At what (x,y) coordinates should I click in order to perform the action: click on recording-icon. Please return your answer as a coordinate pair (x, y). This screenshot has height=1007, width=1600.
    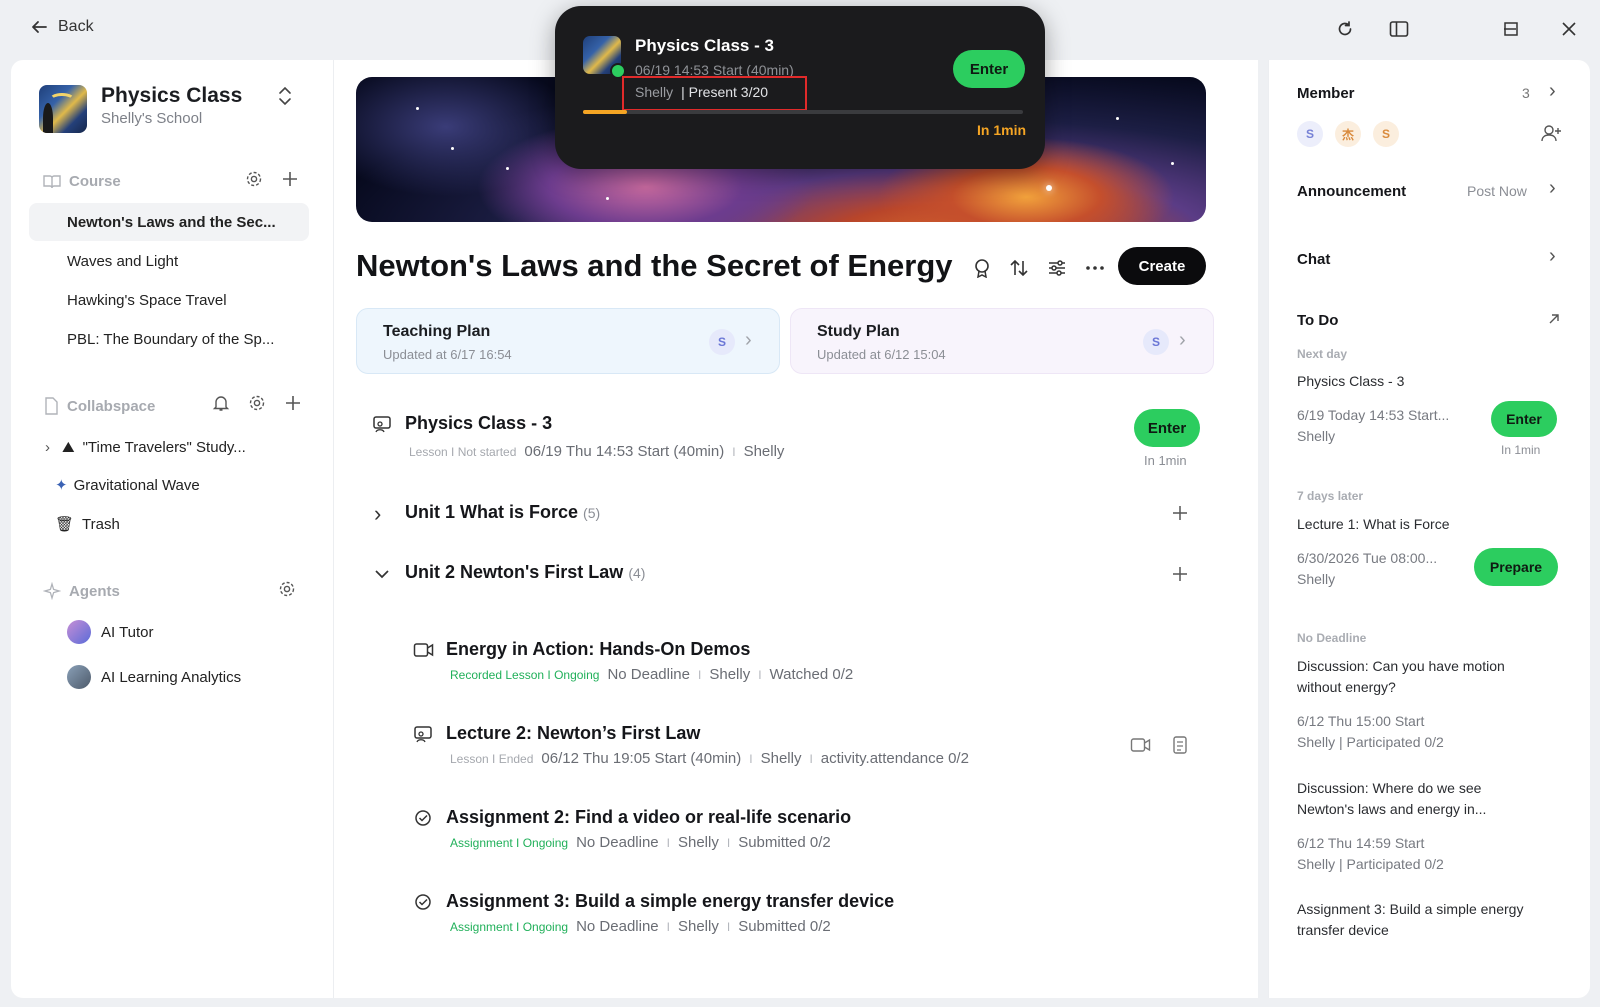
    Looking at the image, I should click on (1141, 745).